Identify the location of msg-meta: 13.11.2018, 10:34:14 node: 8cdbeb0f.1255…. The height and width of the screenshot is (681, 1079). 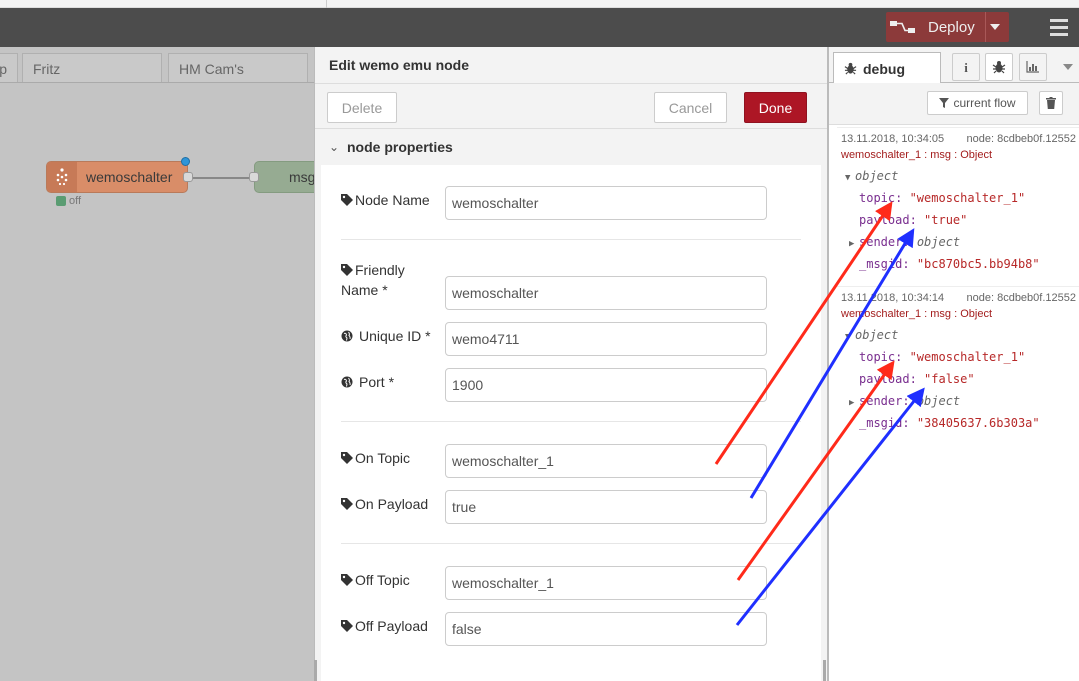
(958, 295).